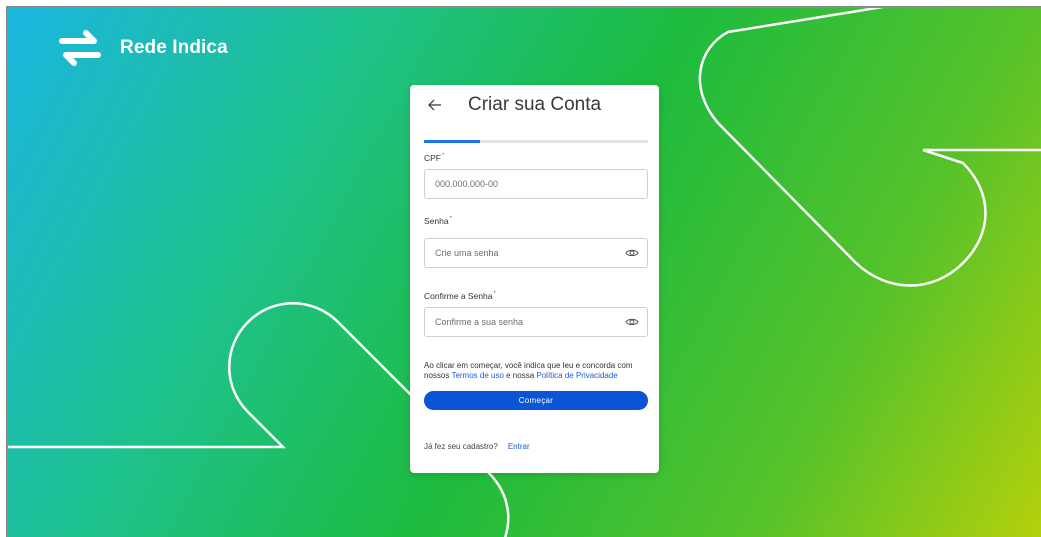 Image resolution: width=1041 pixels, height=537 pixels. I want to click on confirme-field, so click(536, 322).